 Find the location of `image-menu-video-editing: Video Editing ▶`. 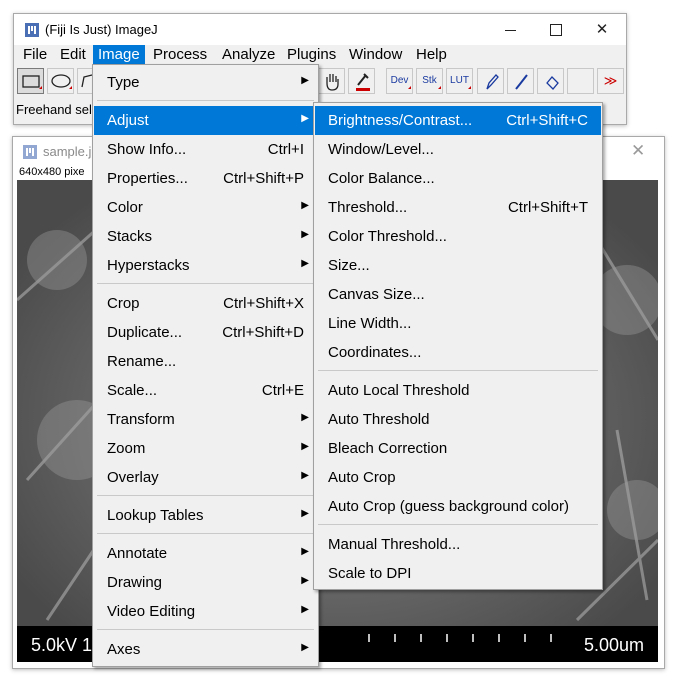

image-menu-video-editing: Video Editing ▶ is located at coordinates (205, 611).